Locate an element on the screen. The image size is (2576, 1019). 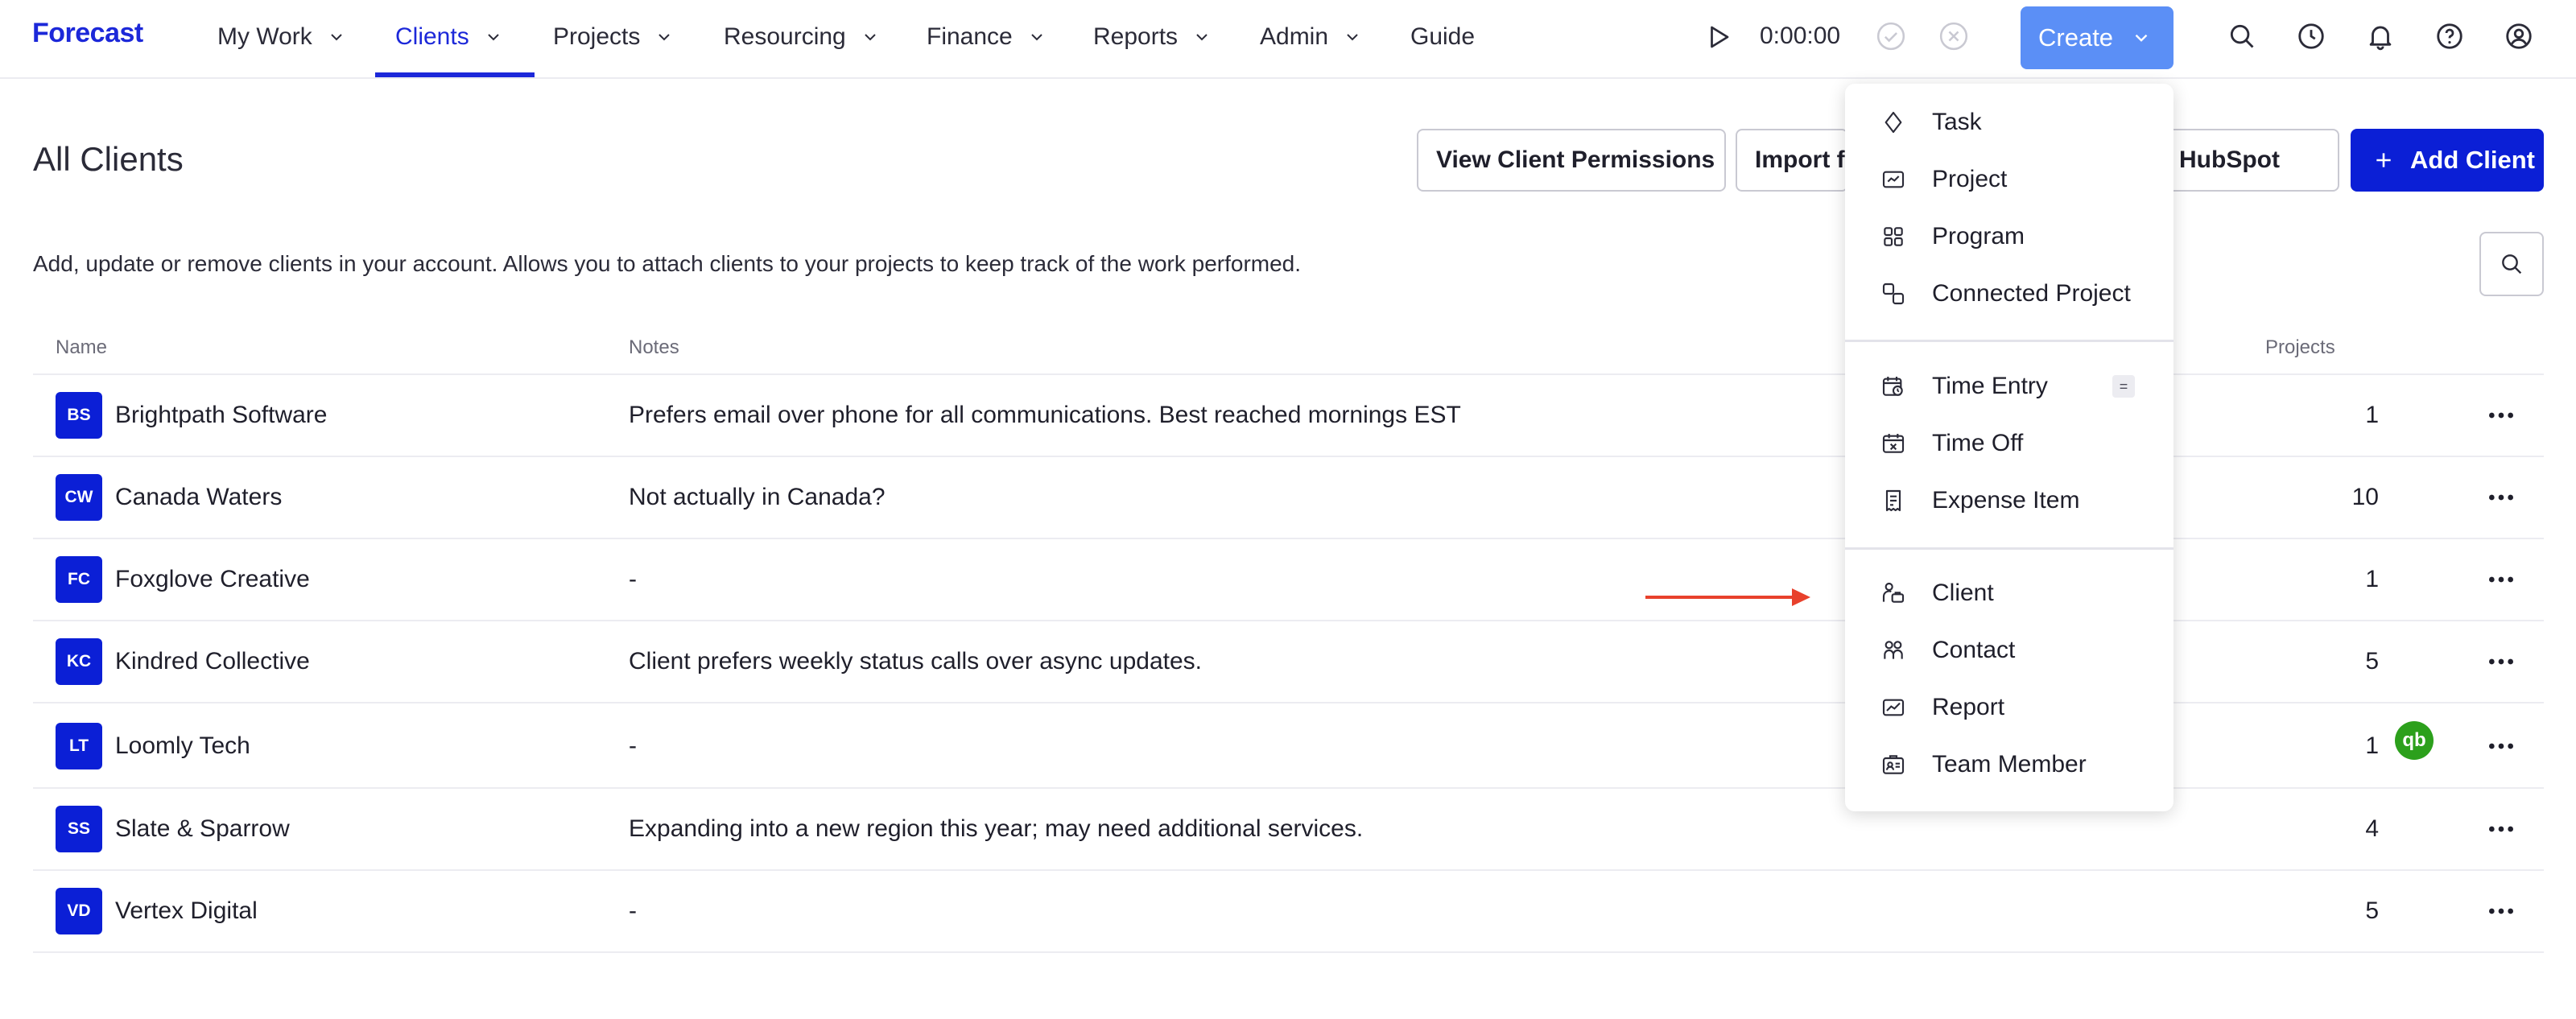
bell-icon is located at coordinates (2380, 36).